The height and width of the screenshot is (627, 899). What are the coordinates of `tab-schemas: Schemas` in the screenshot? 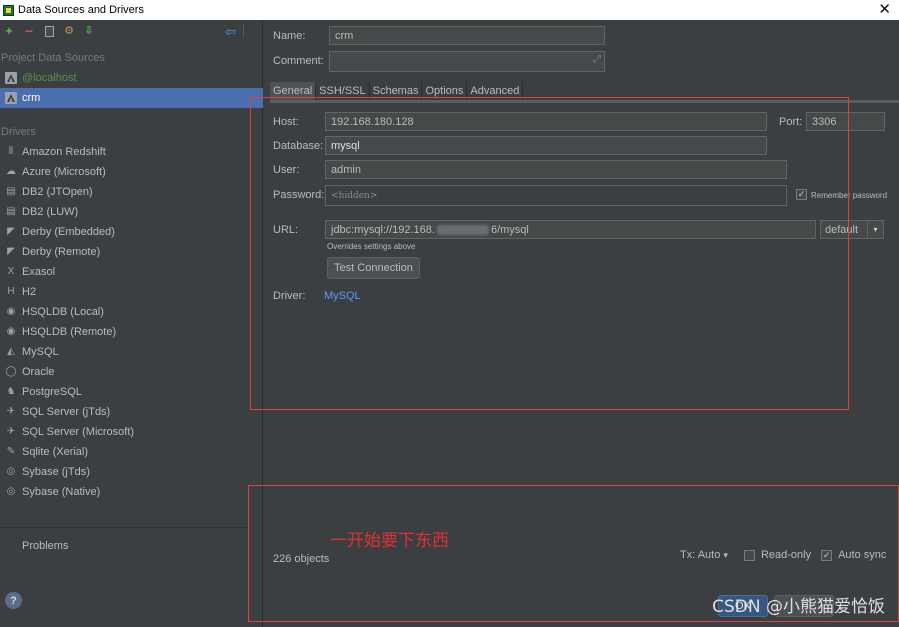 It's located at (396, 91).